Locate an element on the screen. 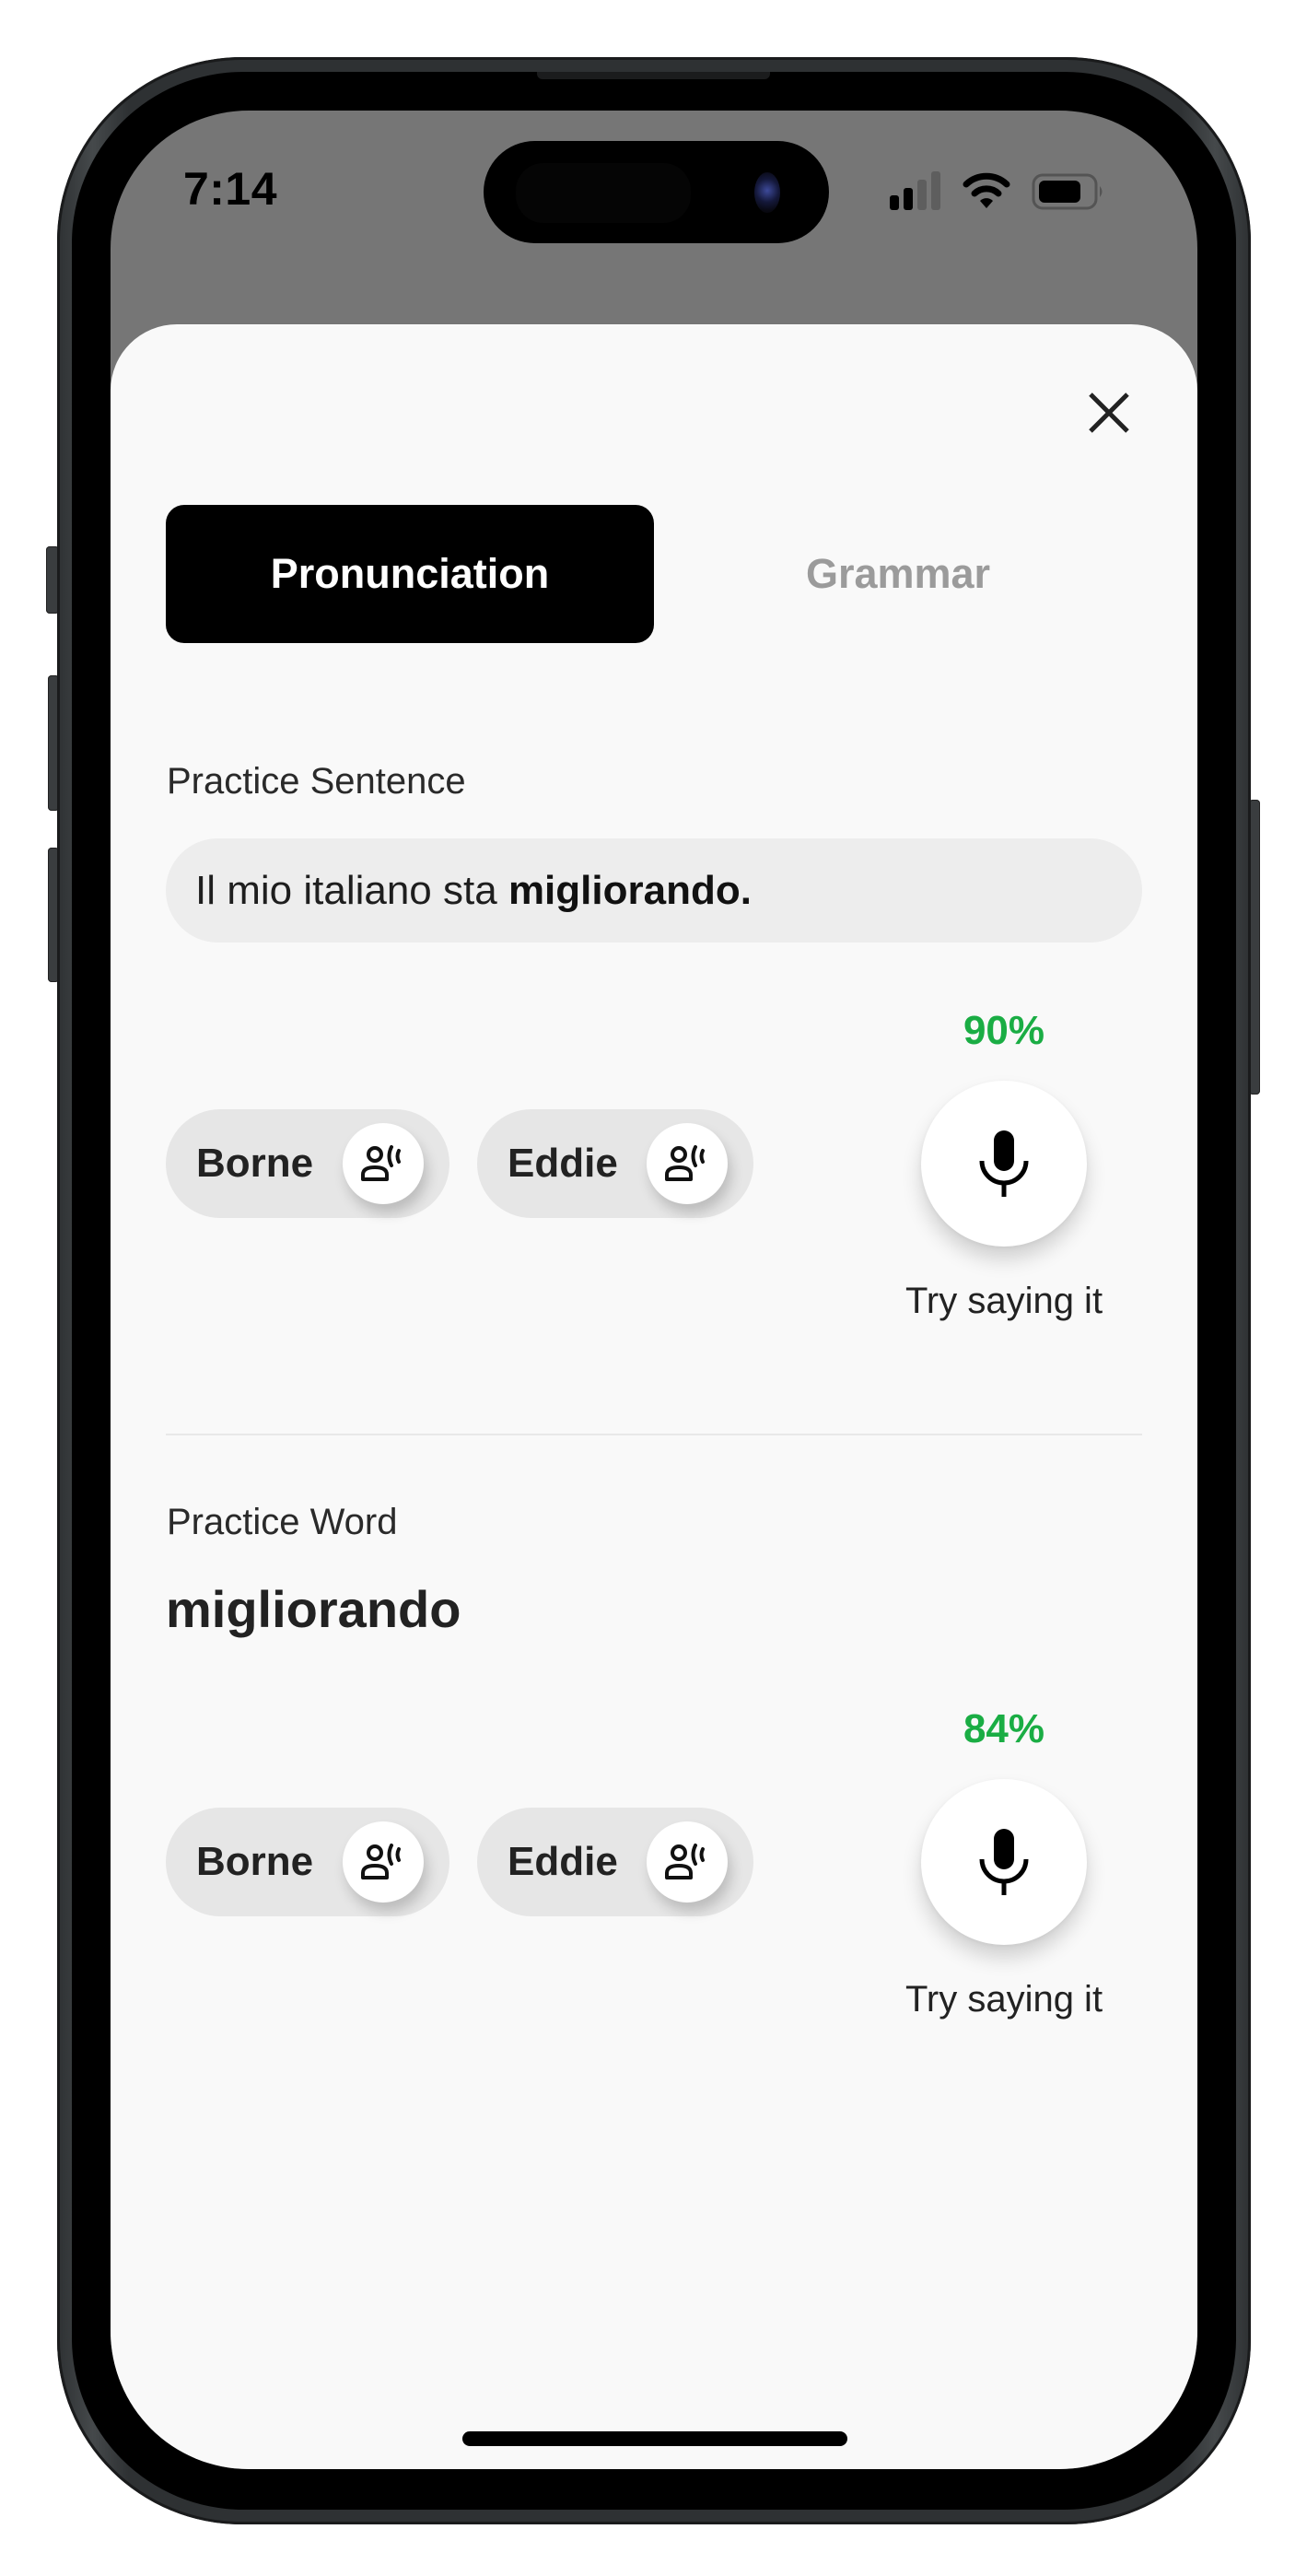  word-record-button is located at coordinates (1004, 1862).